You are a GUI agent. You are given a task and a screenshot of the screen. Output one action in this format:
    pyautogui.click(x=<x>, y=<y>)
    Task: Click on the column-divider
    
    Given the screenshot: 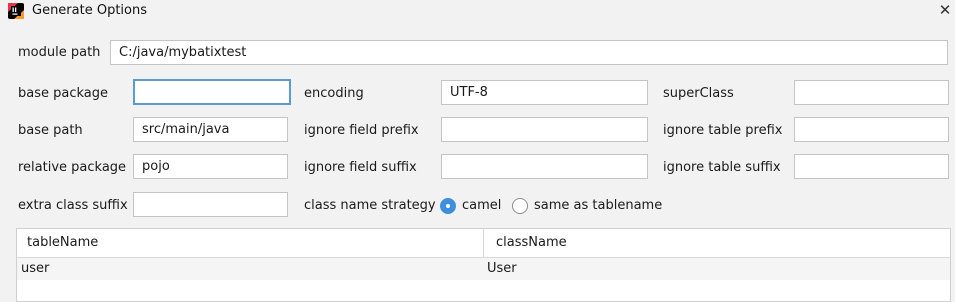 What is the action you would take?
    pyautogui.click(x=483, y=243)
    